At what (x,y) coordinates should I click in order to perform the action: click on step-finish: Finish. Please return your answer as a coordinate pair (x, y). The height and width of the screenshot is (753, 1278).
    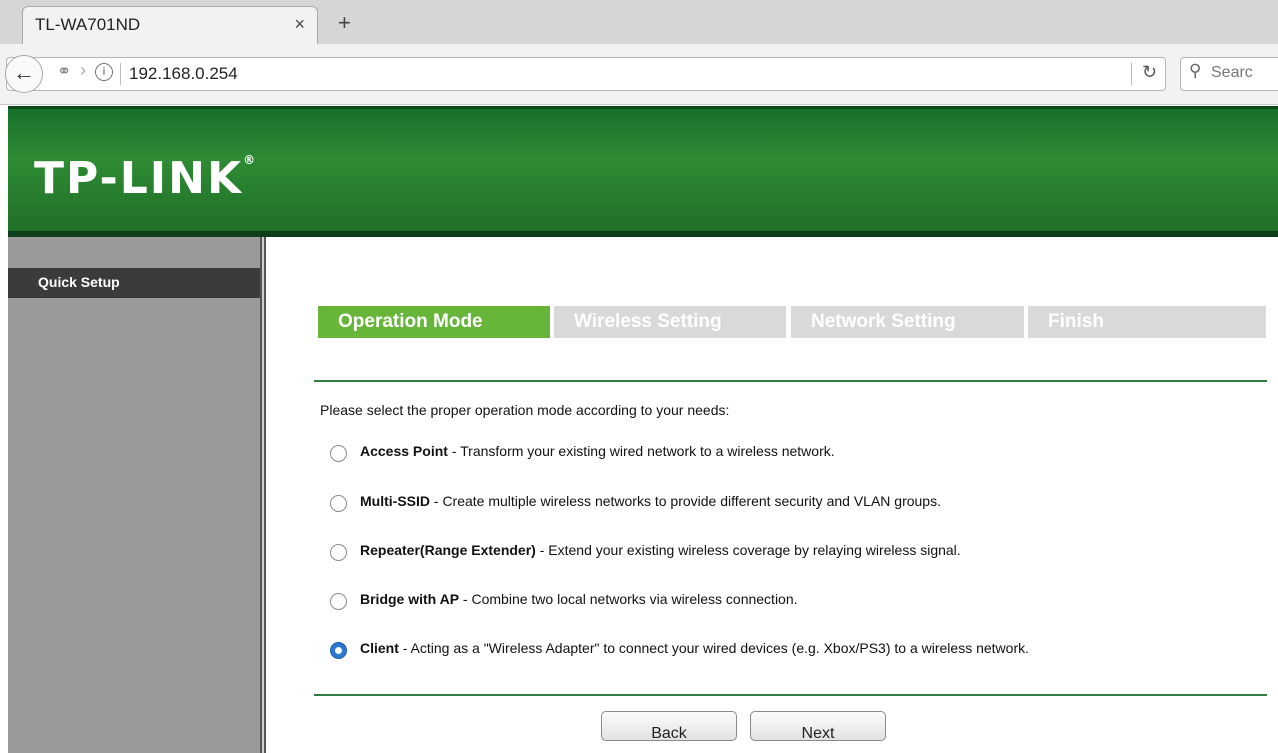
    Looking at the image, I should click on (1147, 322).